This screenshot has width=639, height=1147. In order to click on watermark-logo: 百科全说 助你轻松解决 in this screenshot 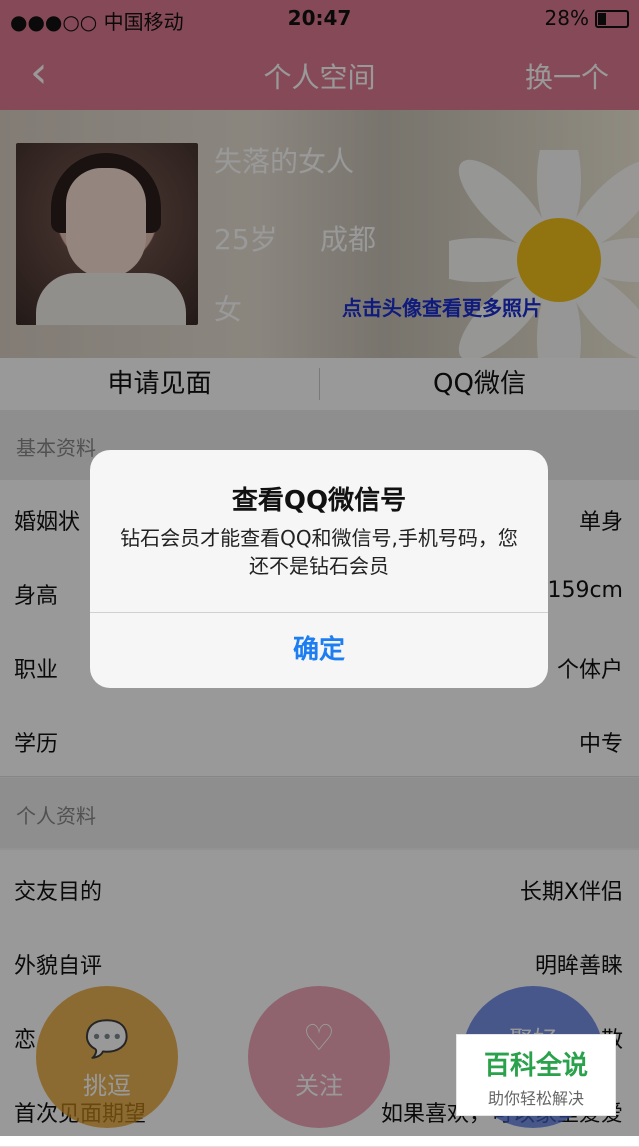, I will do `click(536, 1075)`.